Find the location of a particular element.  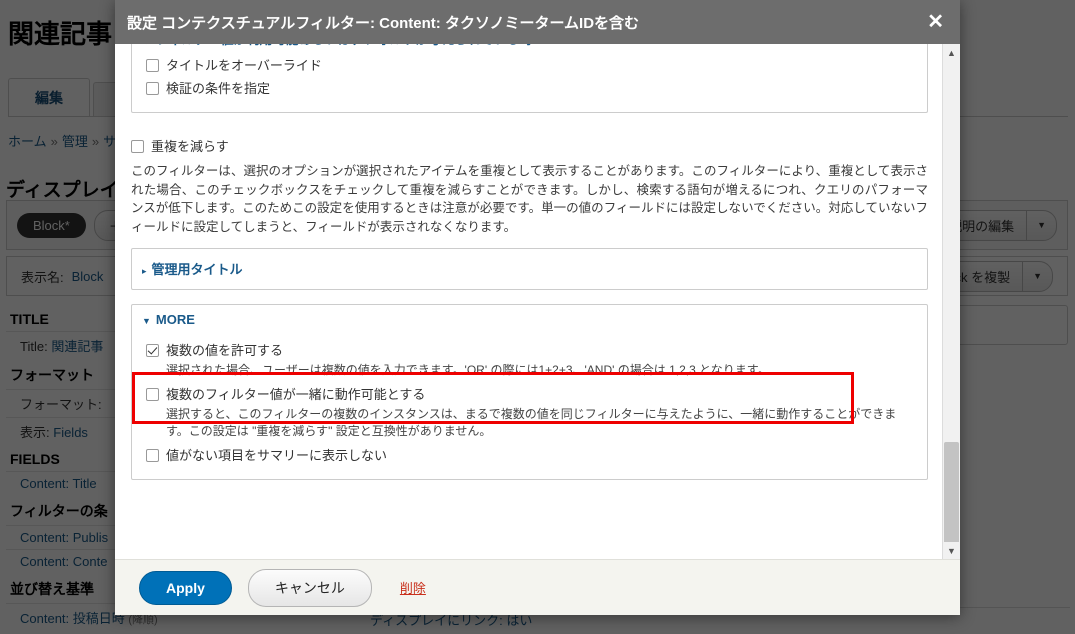

specify-validation-label: 検証の条件を指定 is located at coordinates (218, 88).